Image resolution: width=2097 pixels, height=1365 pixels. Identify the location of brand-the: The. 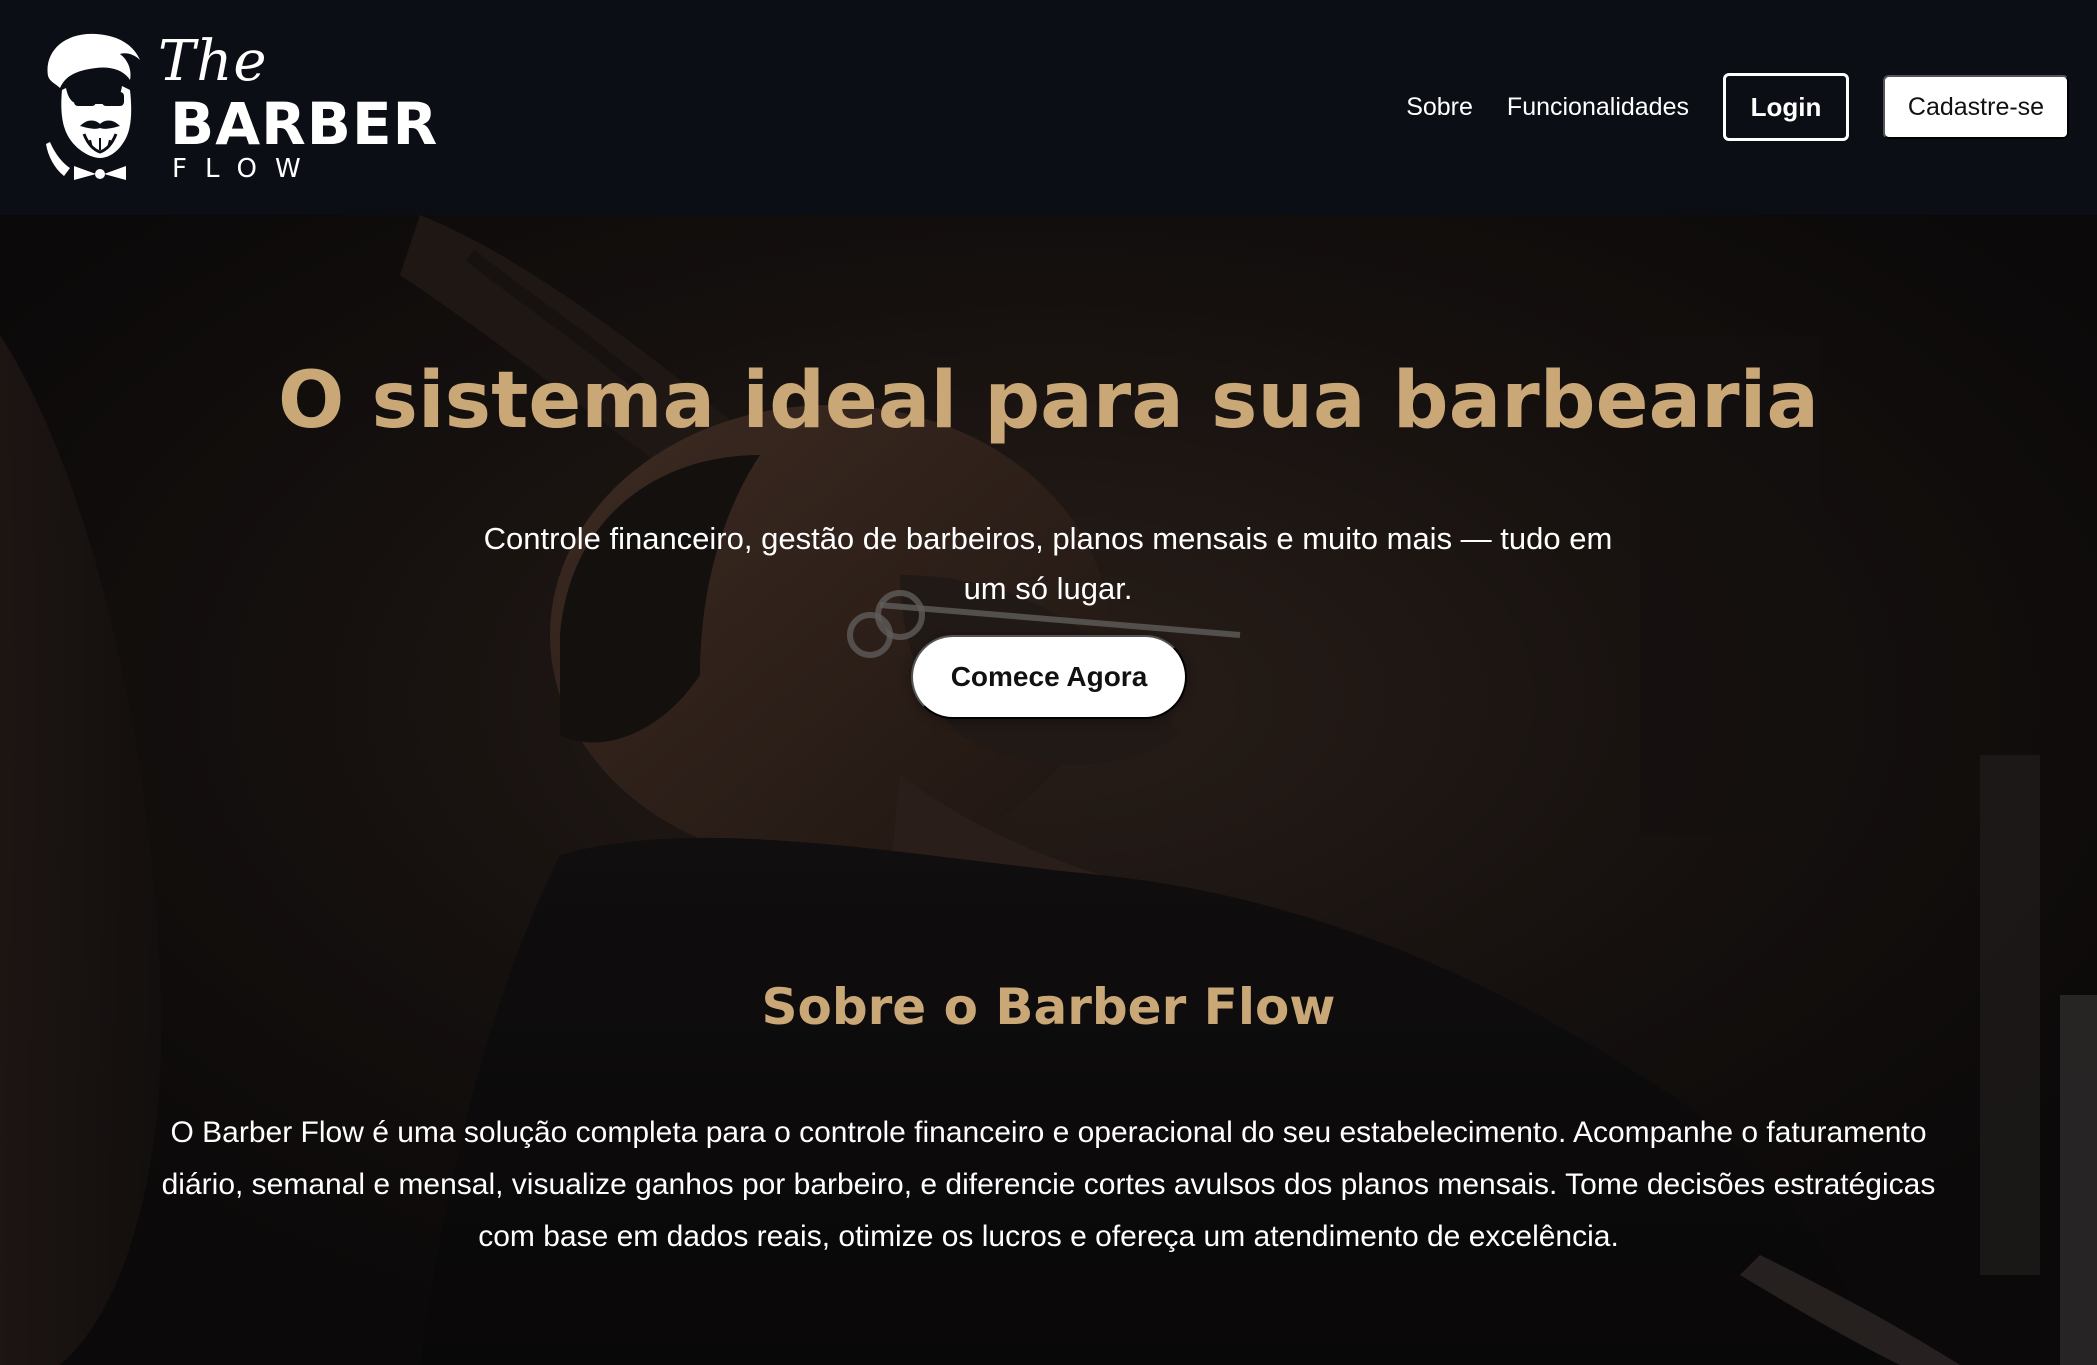
(213, 61).